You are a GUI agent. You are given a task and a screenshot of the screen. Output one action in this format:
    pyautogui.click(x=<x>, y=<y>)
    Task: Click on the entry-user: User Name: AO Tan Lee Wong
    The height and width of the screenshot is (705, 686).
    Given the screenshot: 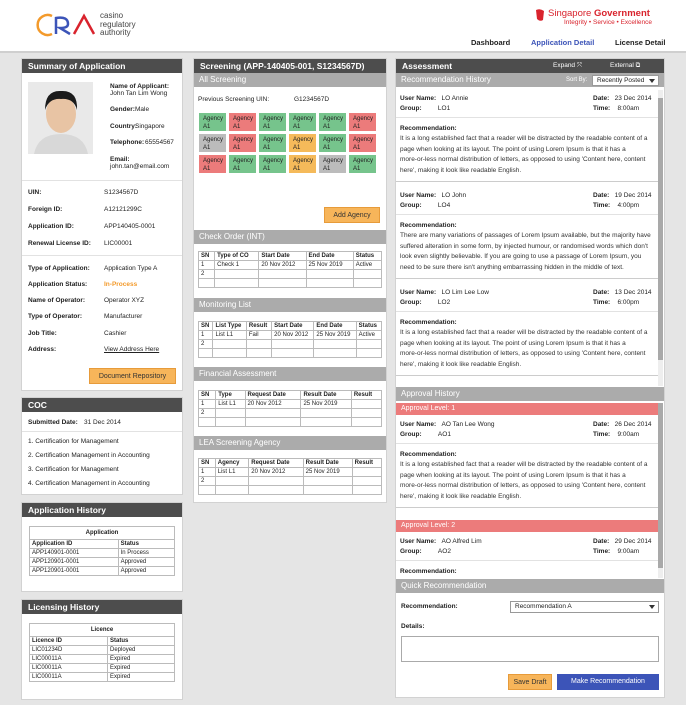 What is the action you would take?
    pyautogui.click(x=447, y=424)
    